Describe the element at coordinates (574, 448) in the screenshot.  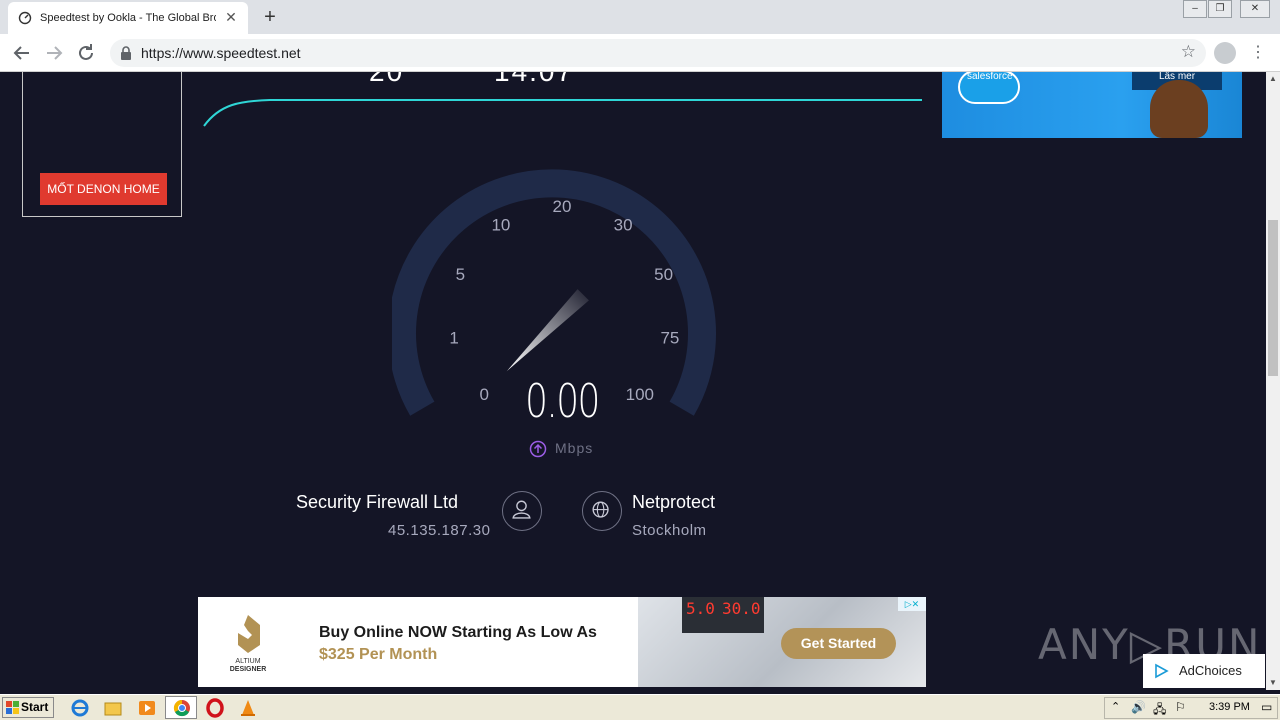
I see `speed-unit: Mbps` at that location.